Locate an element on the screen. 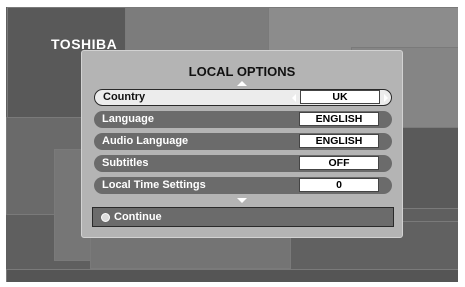 The width and height of the screenshot is (465, 287). menu-item-country: Country UK is located at coordinates (243, 97).